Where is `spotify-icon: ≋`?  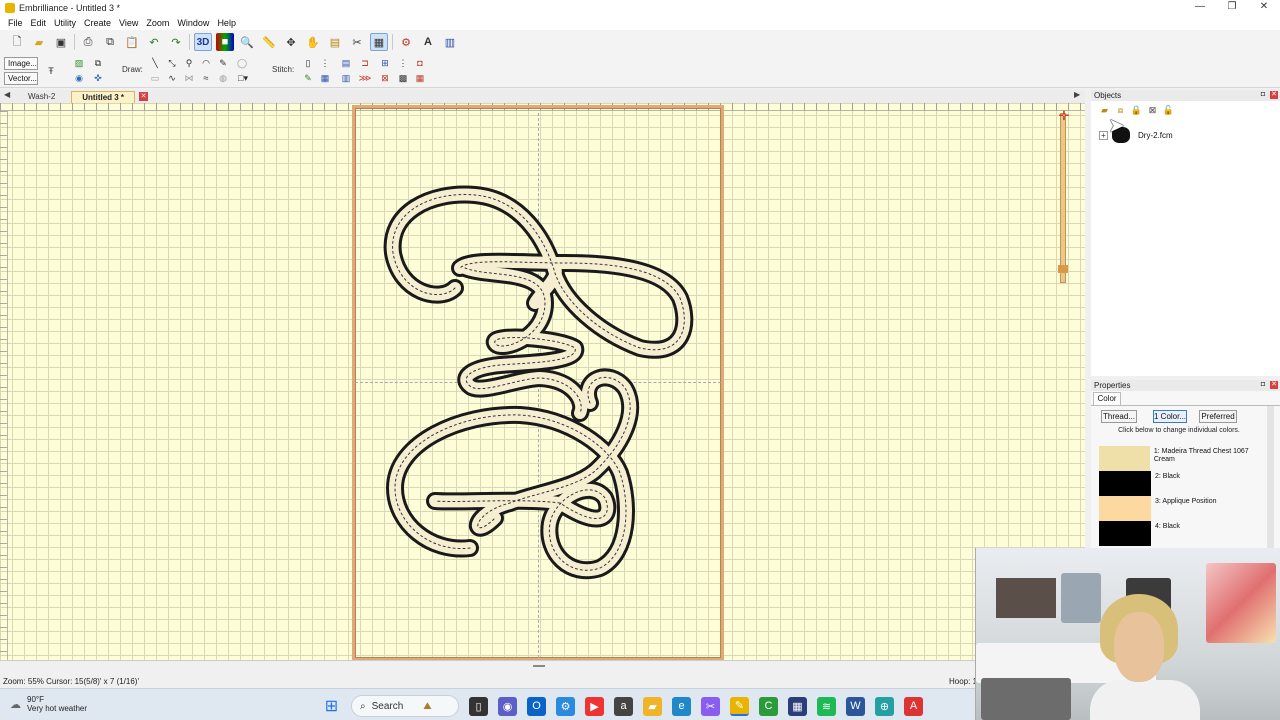
spotify-icon: ≋ is located at coordinates (826, 706).